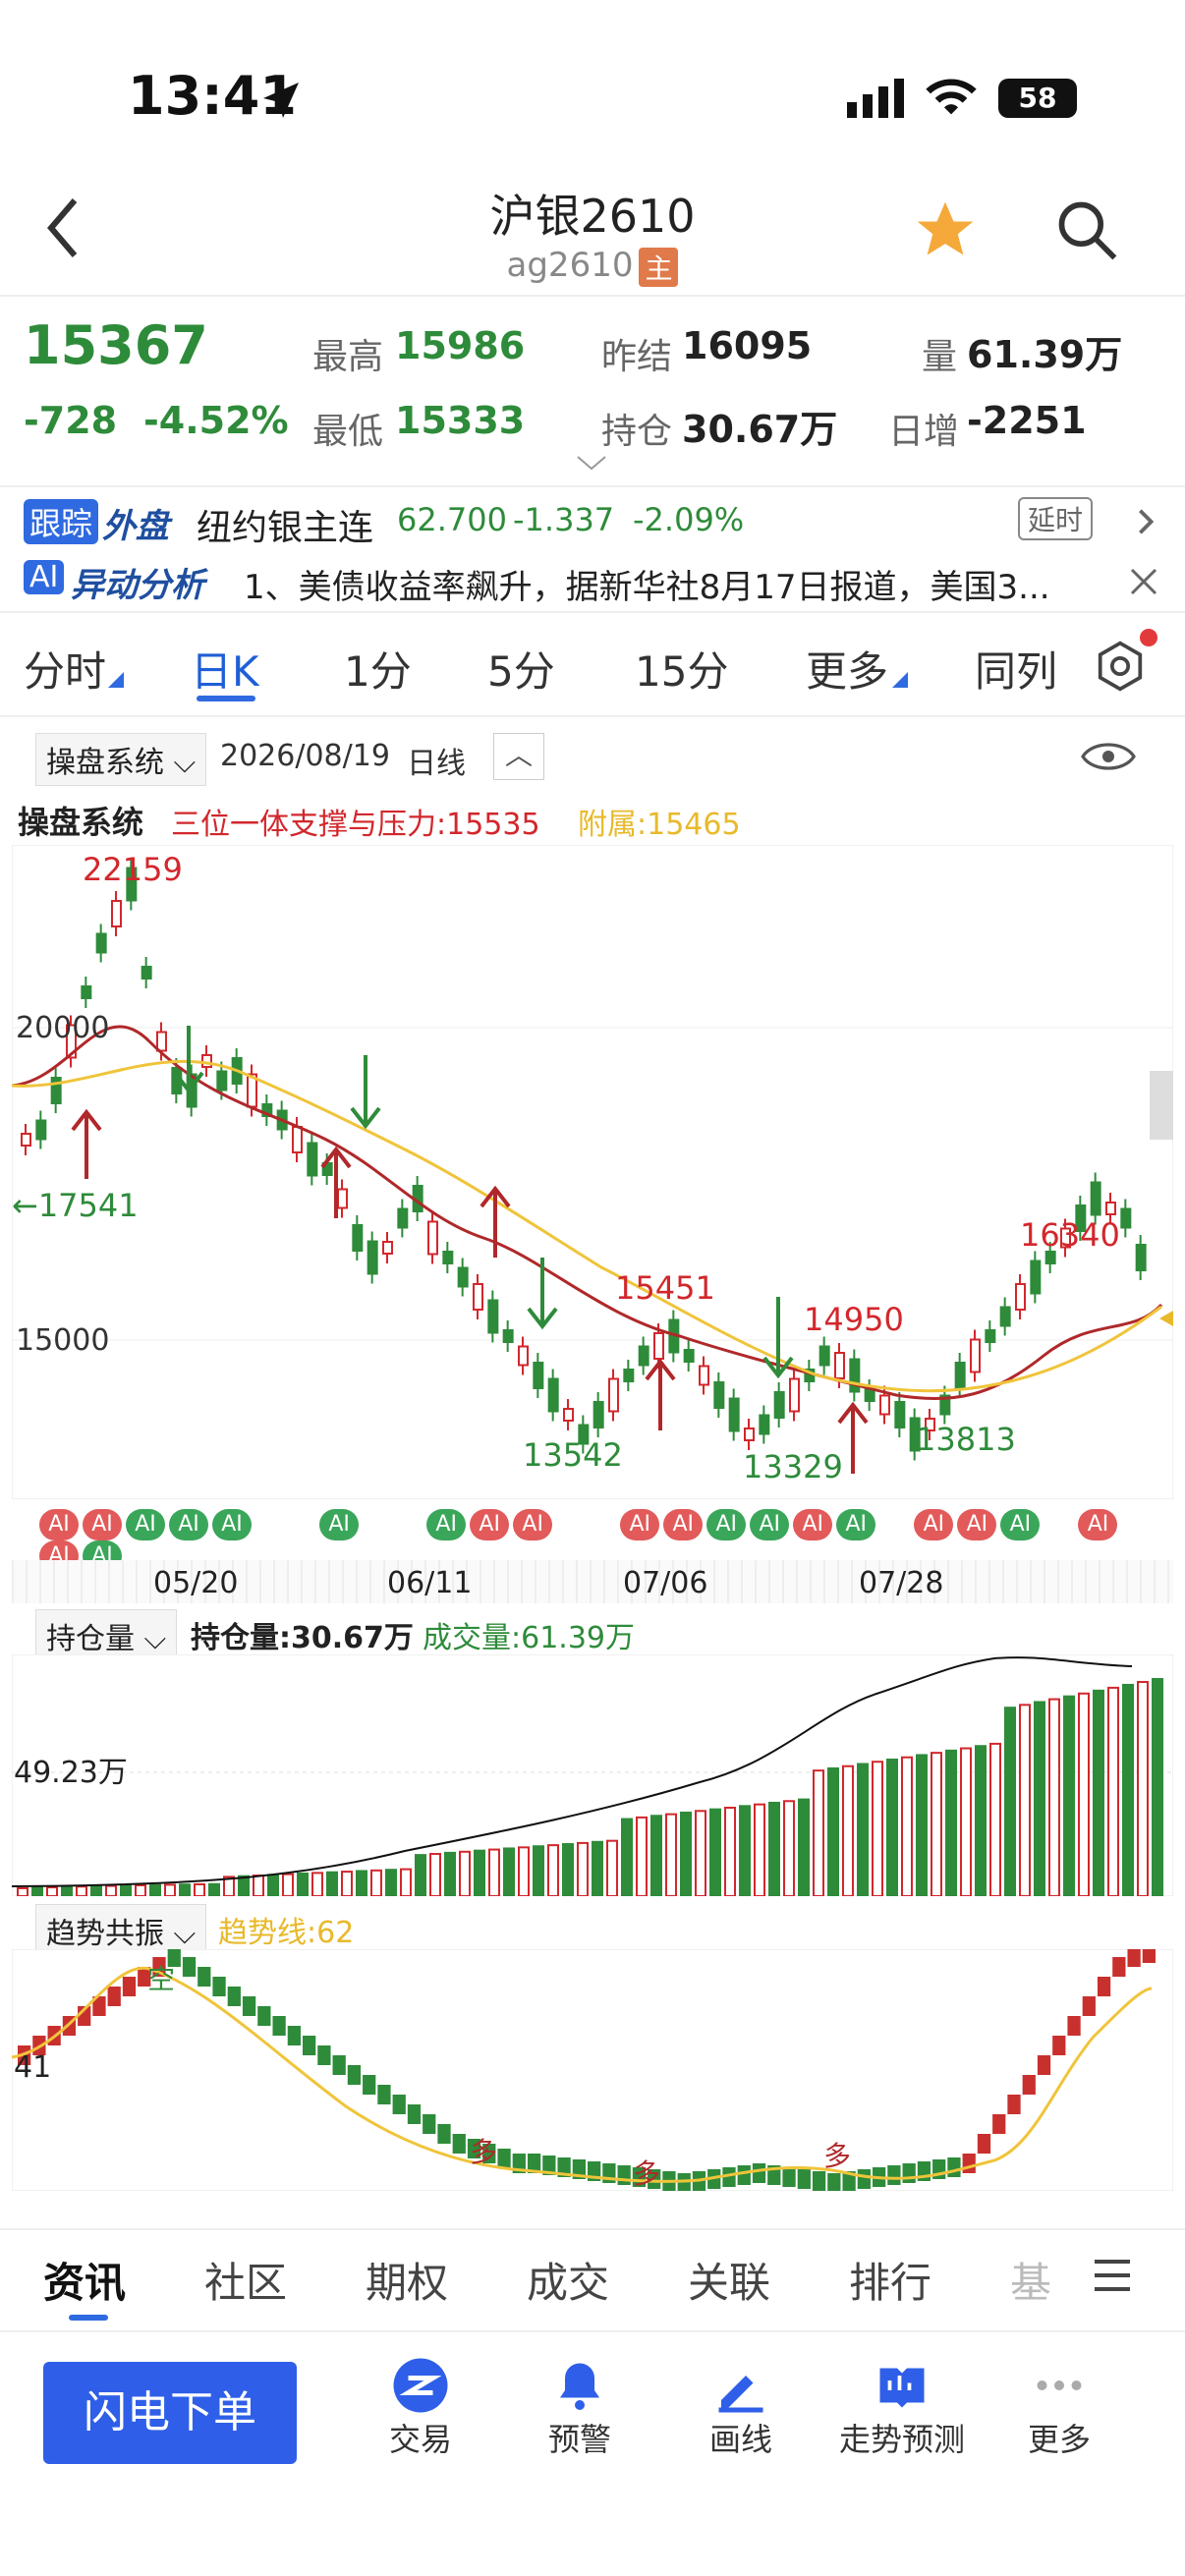  I want to click on chevron-right-icon, so click(1146, 521).